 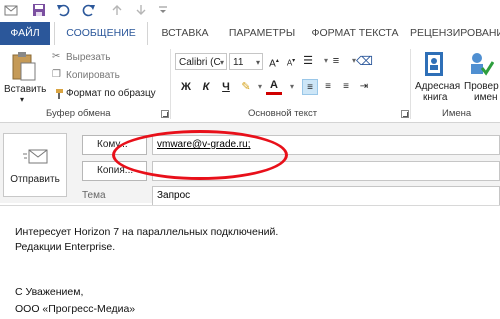 What do you see at coordinates (75, 309) in the screenshot?
I see `body-line: ООО «Прогресс-Медиа»` at bounding box center [75, 309].